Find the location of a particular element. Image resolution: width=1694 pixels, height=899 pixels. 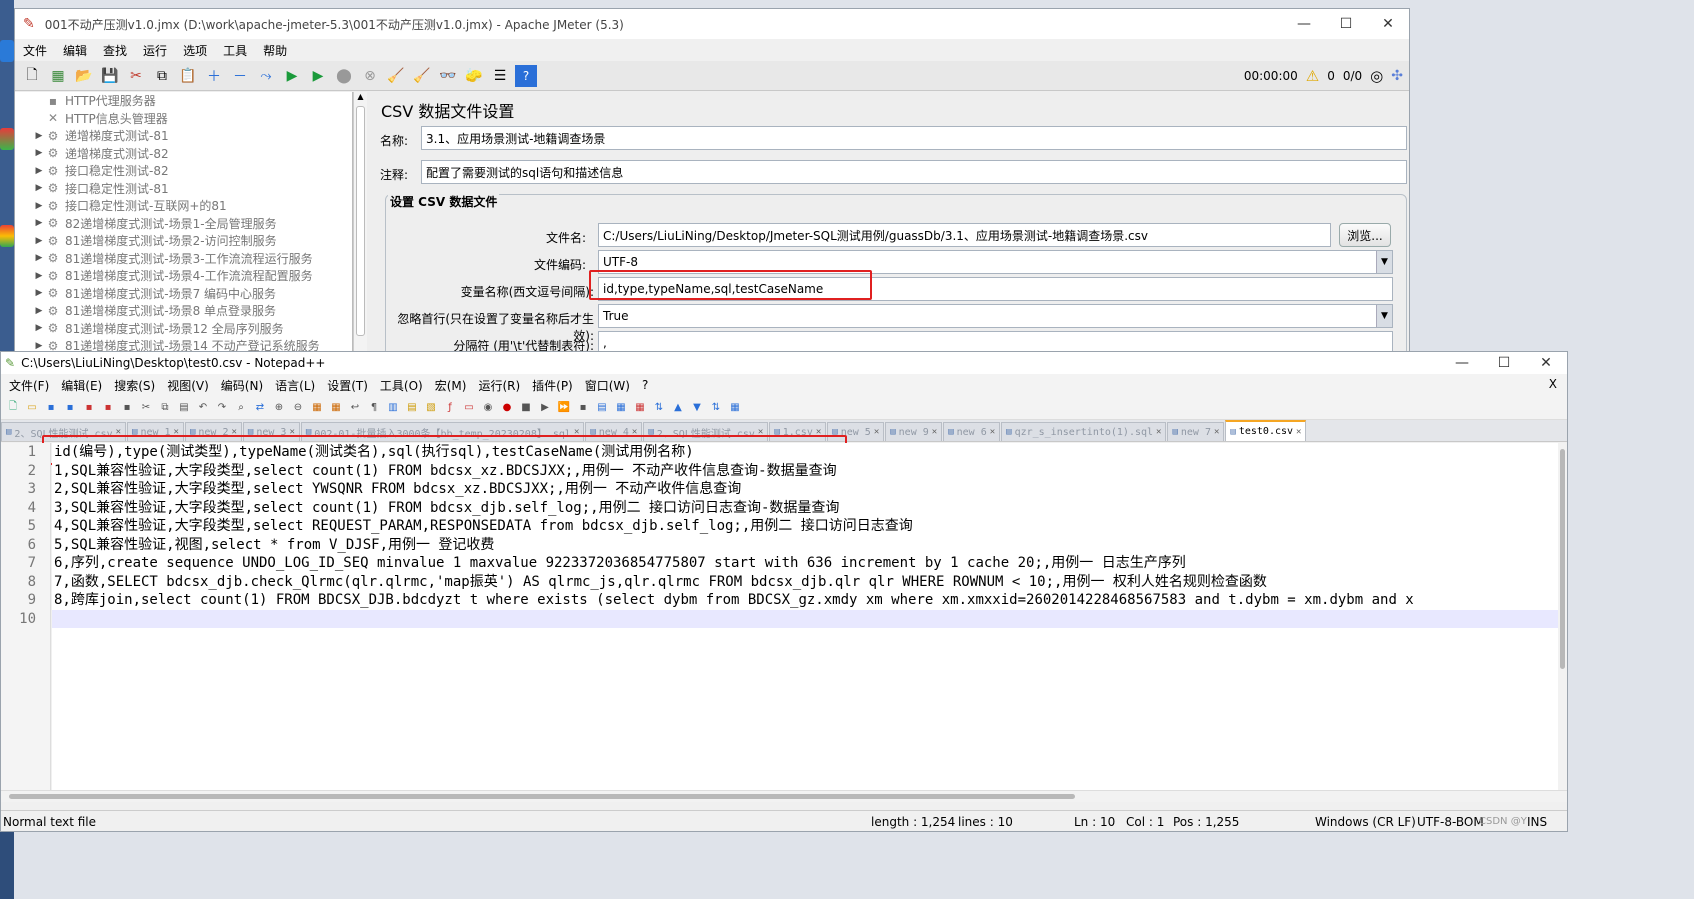

udl-icon: ▤ is located at coordinates (412, 408).